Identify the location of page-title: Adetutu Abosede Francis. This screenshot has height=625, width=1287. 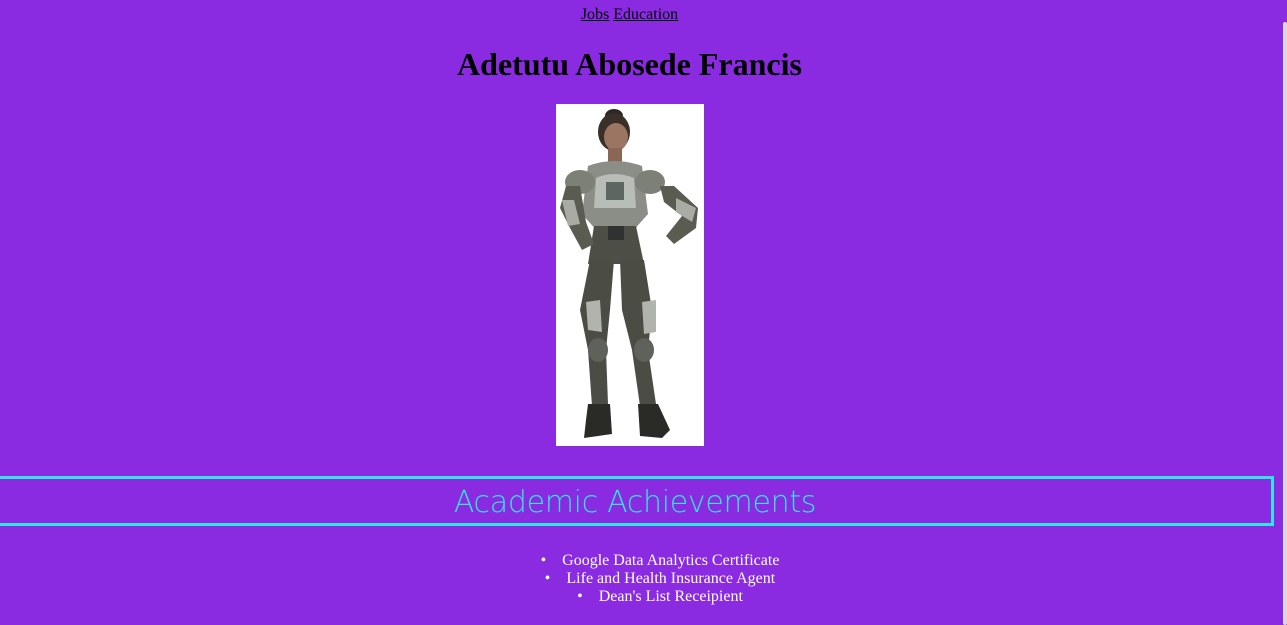
(629, 64).